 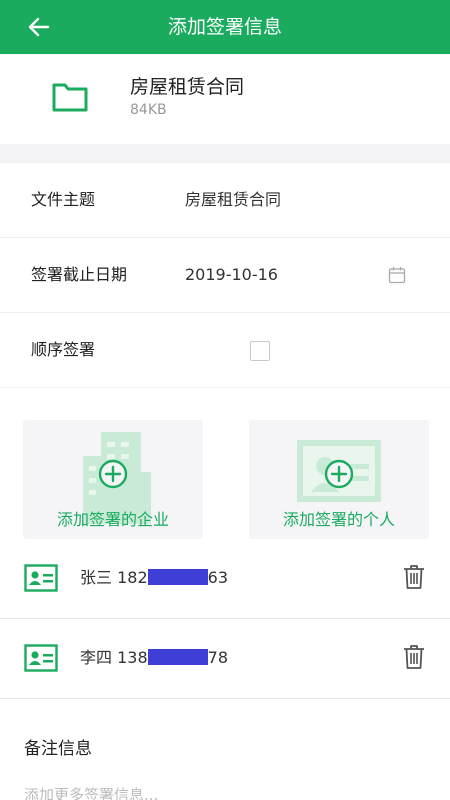 What do you see at coordinates (260, 351) in the screenshot?
I see `sequential-checkbox` at bounding box center [260, 351].